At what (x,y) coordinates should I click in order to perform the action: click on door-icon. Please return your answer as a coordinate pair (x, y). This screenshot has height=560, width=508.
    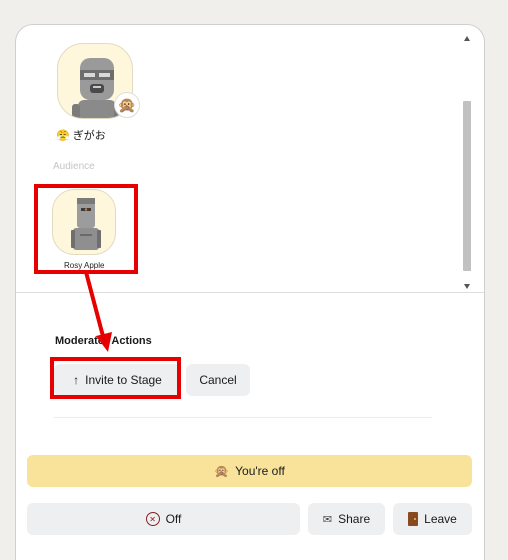
    Looking at the image, I should click on (413, 519).